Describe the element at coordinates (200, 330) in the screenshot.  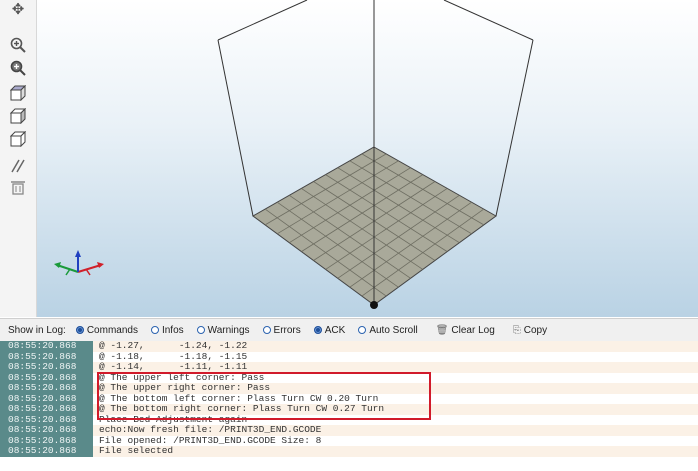
I see `warnings-radio` at that location.